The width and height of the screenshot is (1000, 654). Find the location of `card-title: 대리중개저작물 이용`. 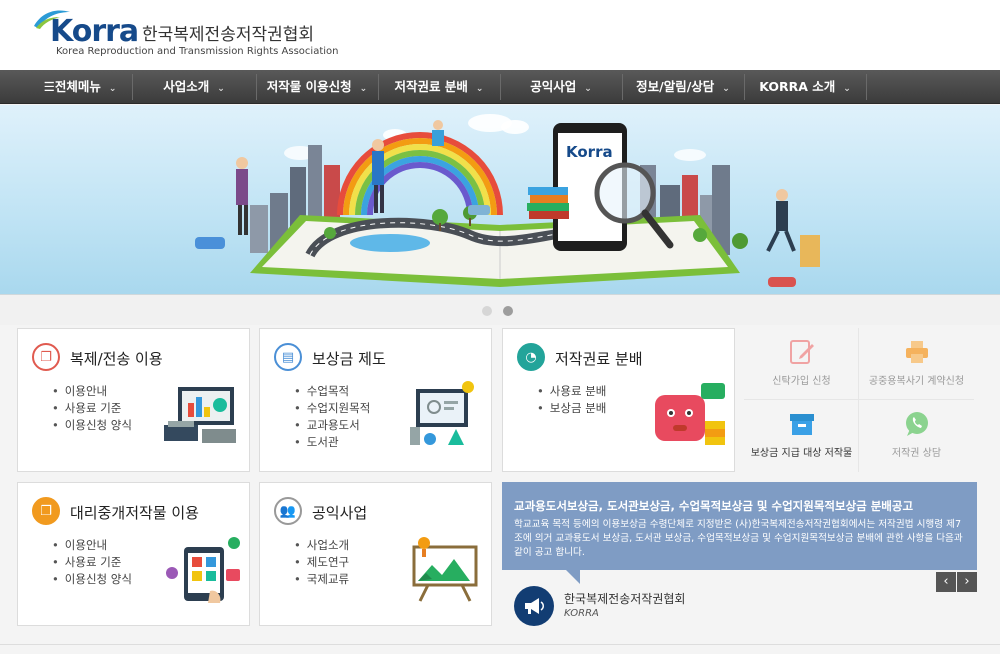

card-title: 대리중개저작물 이용 is located at coordinates (134, 513).